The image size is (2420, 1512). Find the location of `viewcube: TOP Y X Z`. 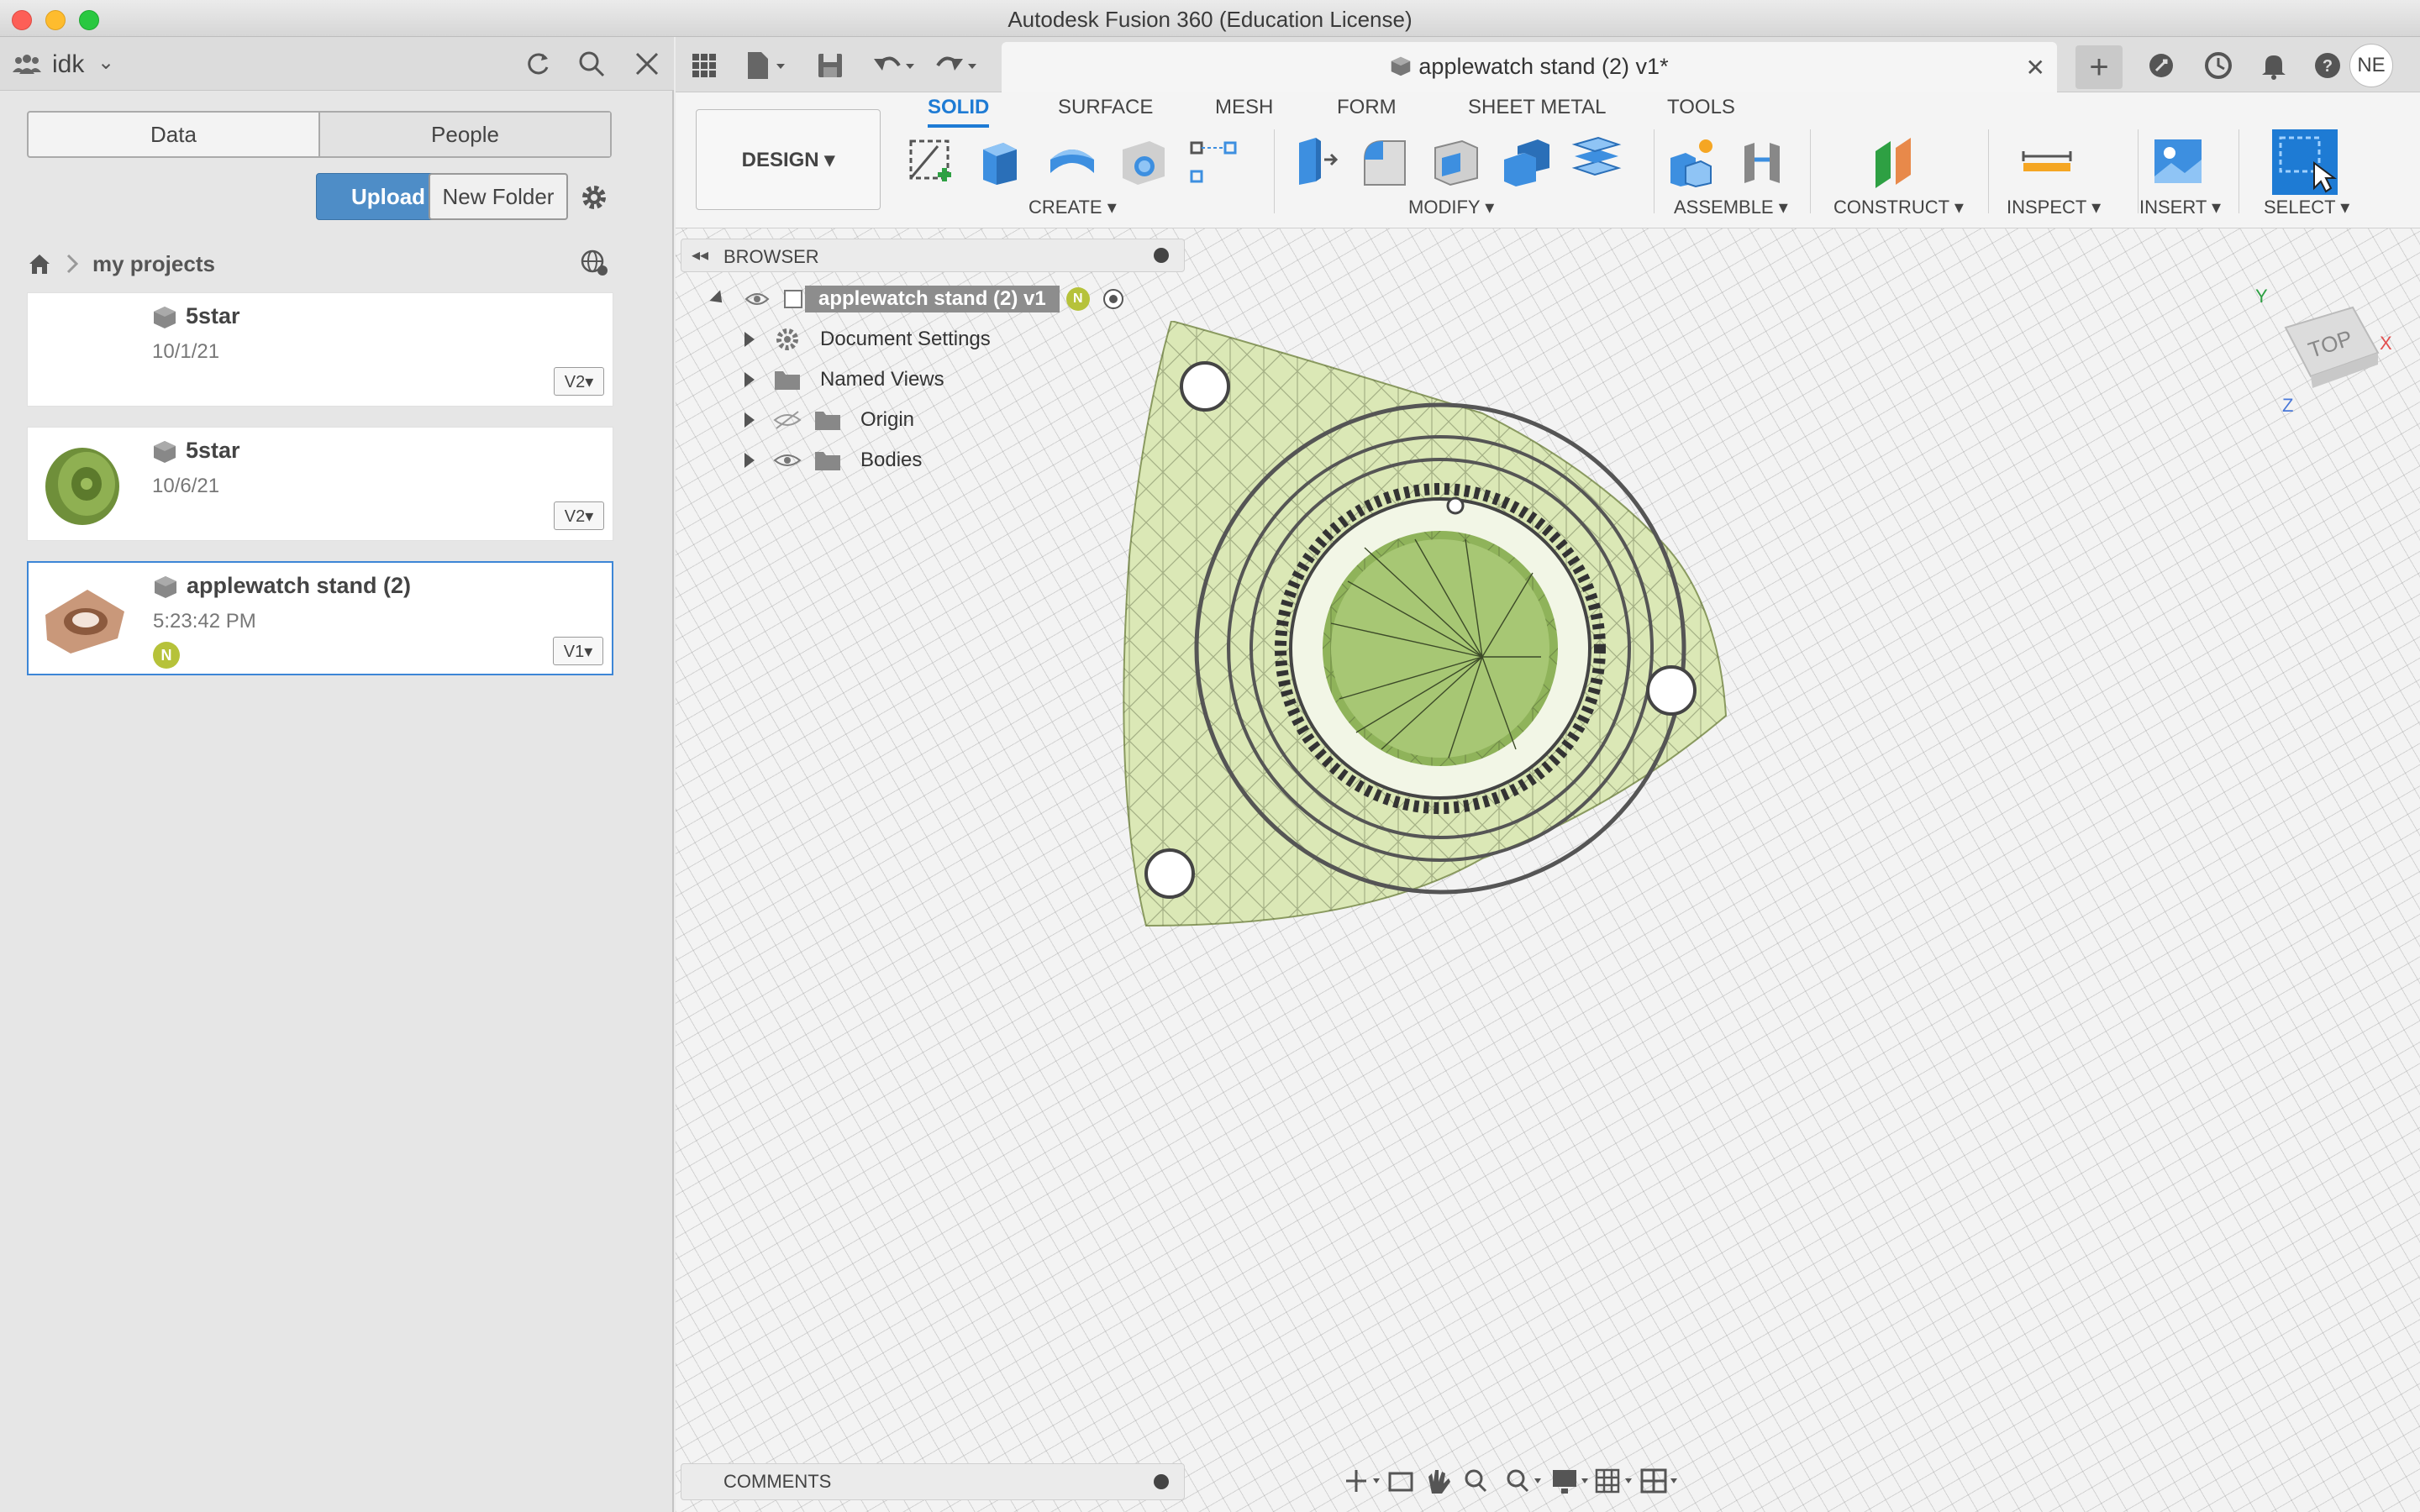

viewcube: TOP Y X Z is located at coordinates (2324, 348).